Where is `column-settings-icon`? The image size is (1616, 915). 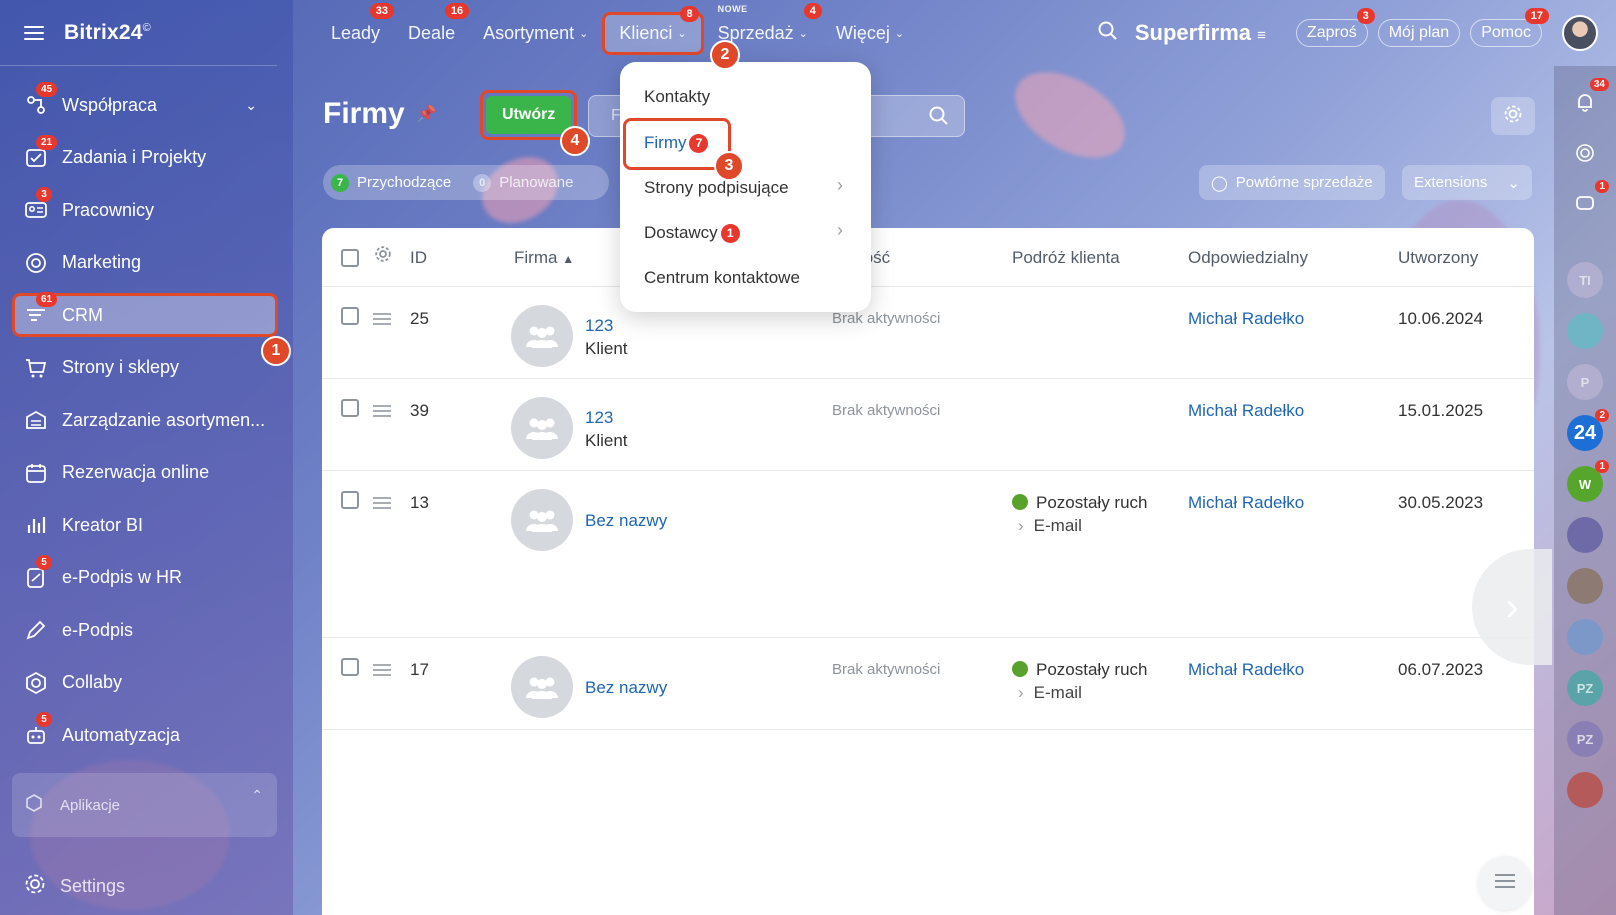 column-settings-icon is located at coordinates (383, 256).